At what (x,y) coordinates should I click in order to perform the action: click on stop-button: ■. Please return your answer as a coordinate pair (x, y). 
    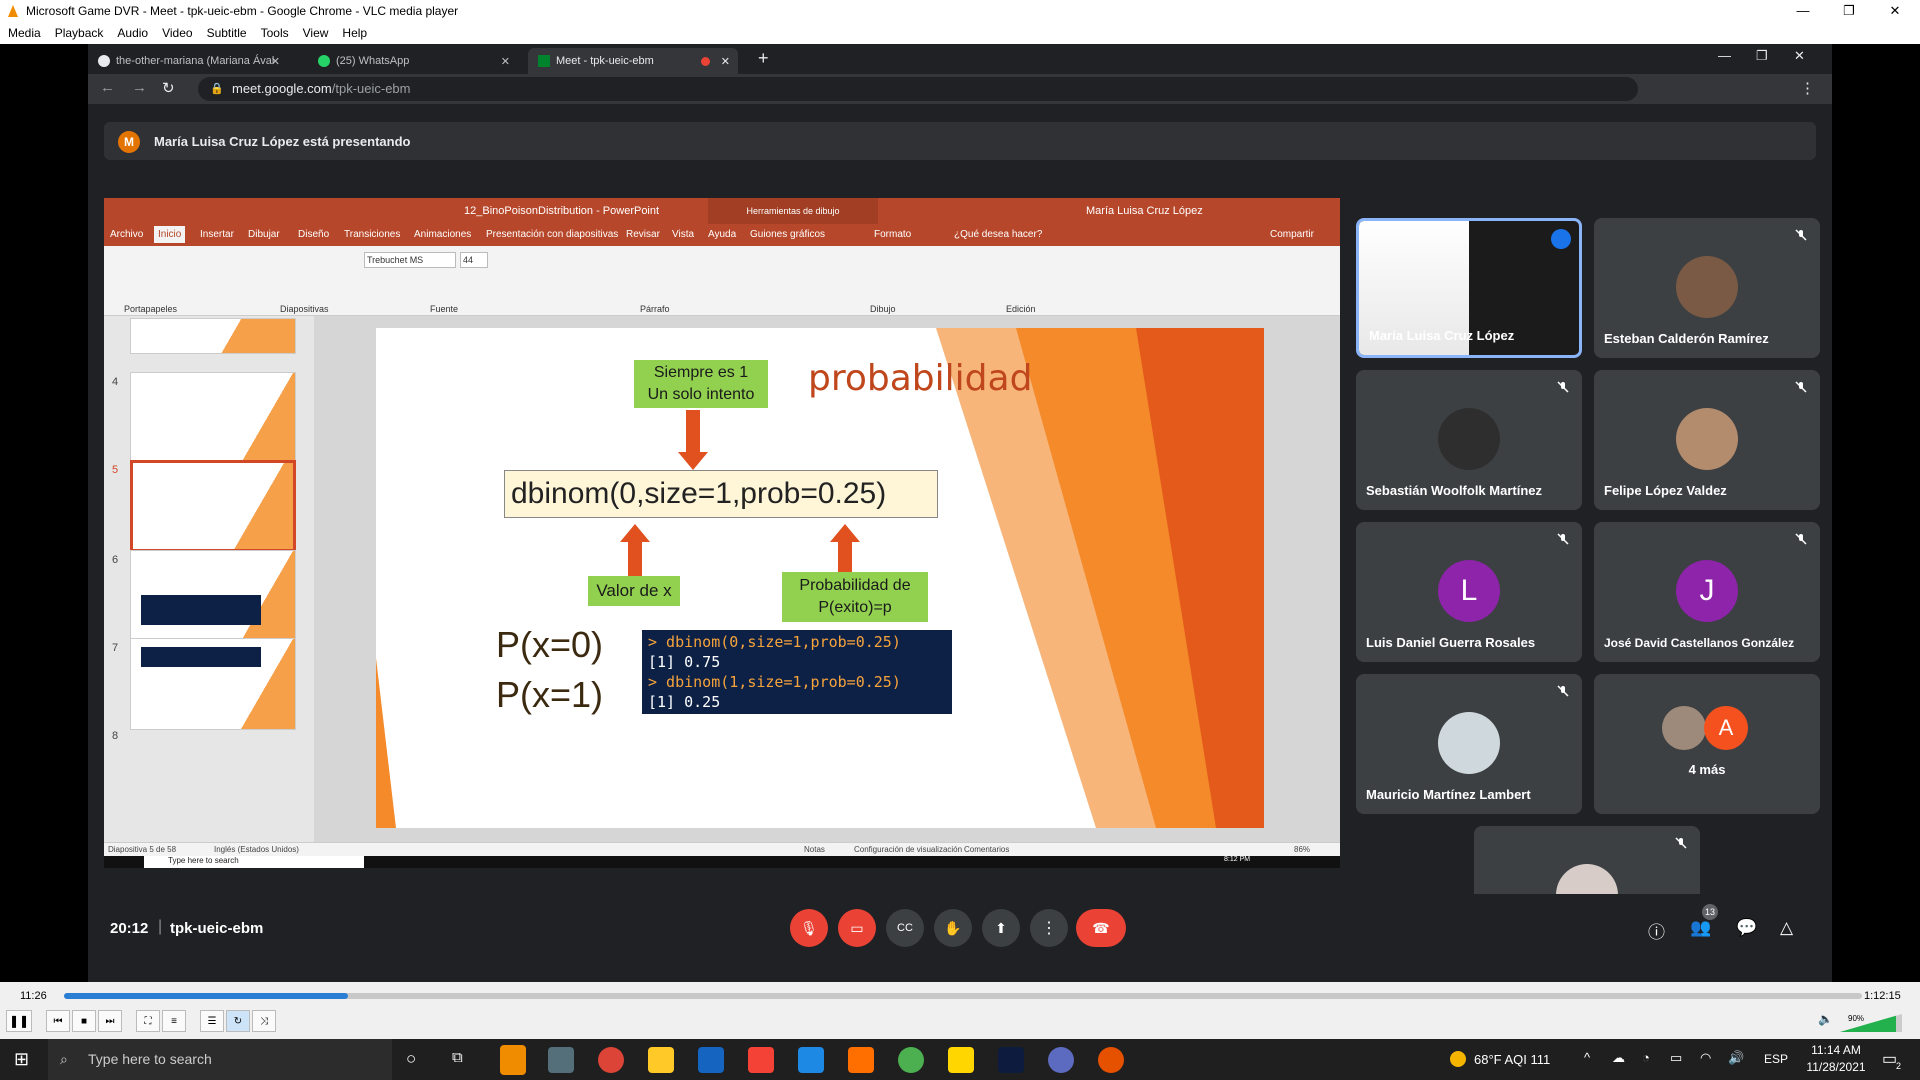
    Looking at the image, I should click on (84, 1021).